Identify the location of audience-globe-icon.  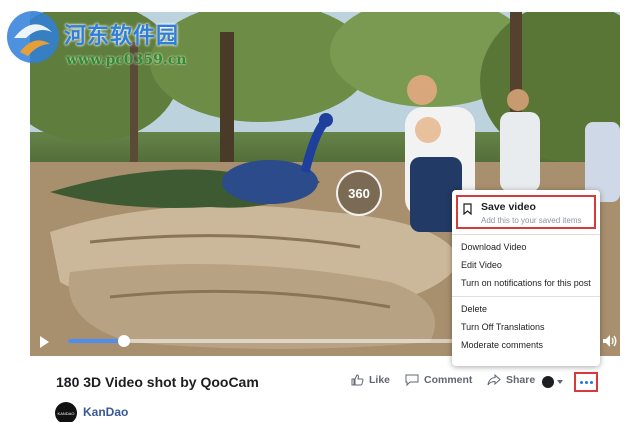
(548, 382).